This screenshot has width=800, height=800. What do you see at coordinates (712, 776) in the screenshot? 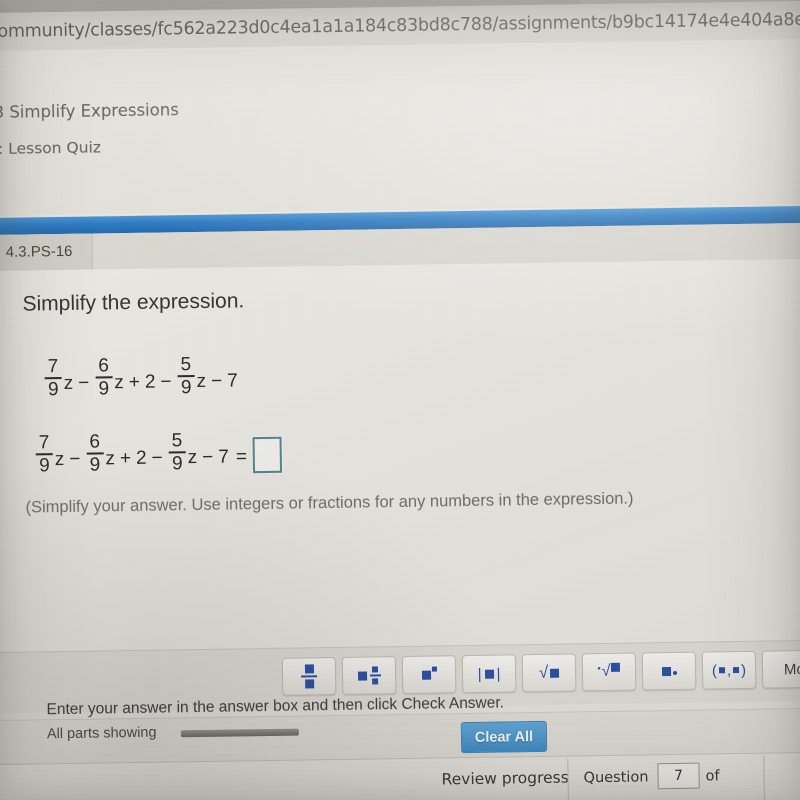
I see `question-of-label: of` at bounding box center [712, 776].